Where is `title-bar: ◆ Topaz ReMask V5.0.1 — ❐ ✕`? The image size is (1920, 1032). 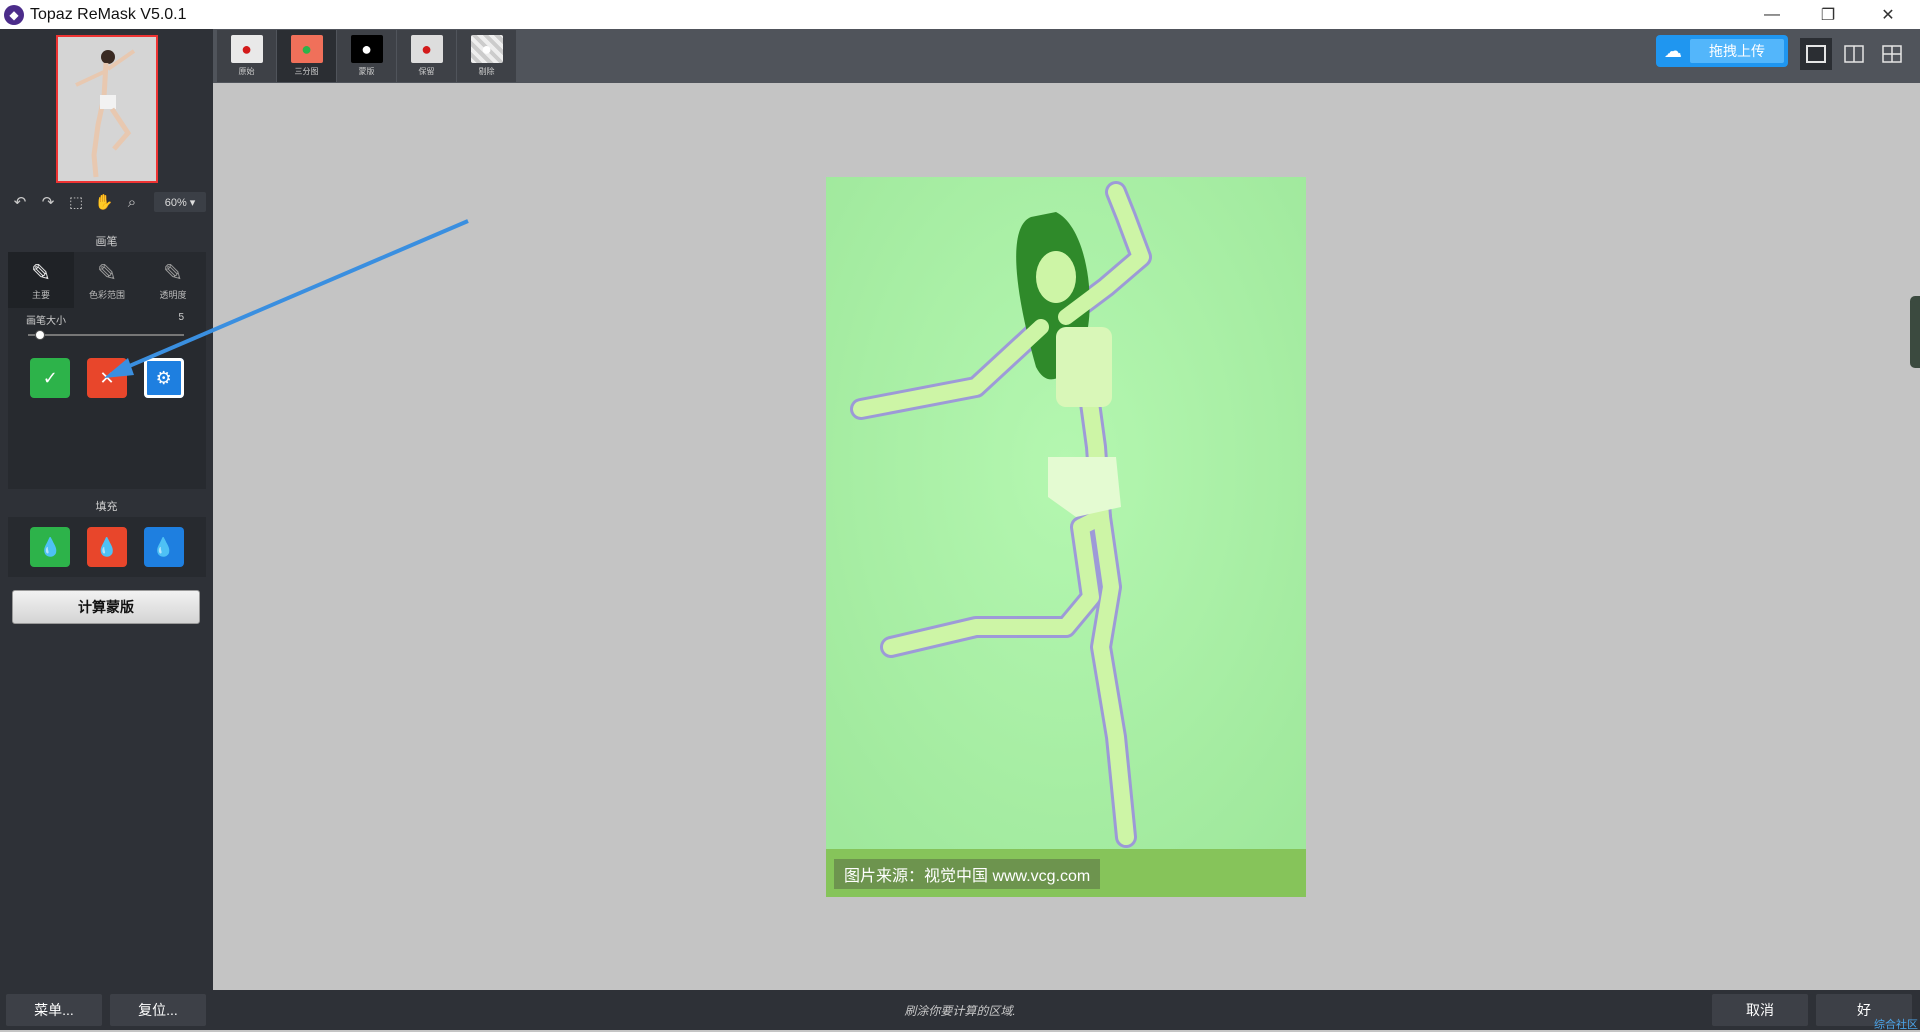 title-bar: ◆ Topaz ReMask V5.0.1 — ❐ ✕ is located at coordinates (960, 15).